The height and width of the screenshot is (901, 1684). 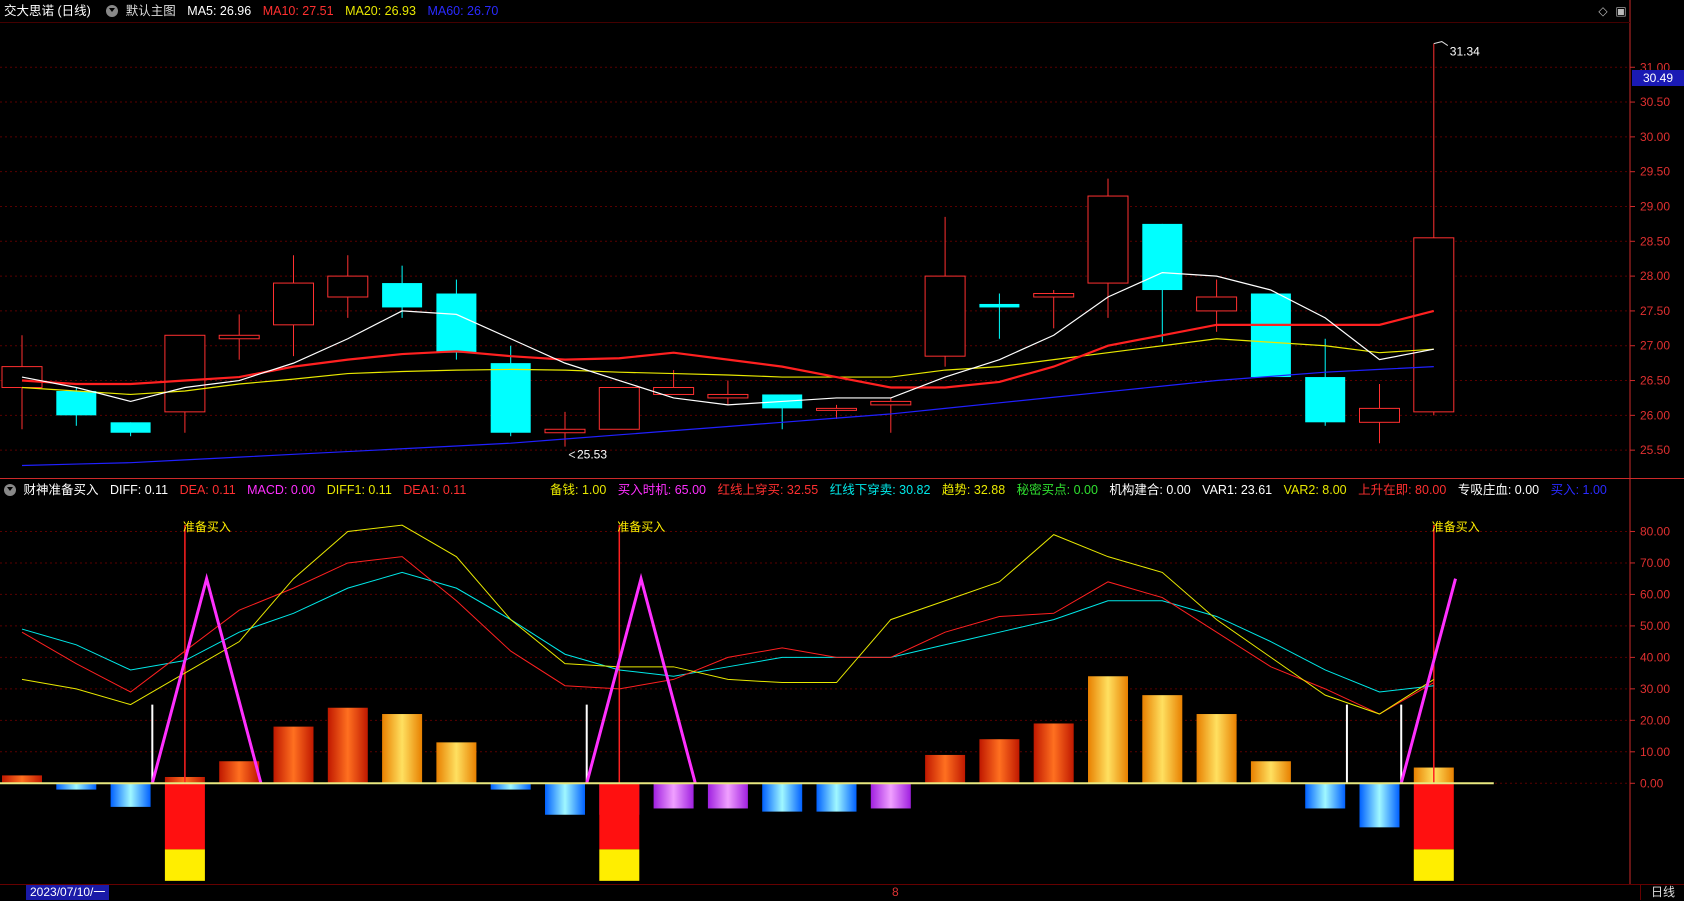 I want to click on qushi-value: 趋势: 32.88, so click(x=973, y=490).